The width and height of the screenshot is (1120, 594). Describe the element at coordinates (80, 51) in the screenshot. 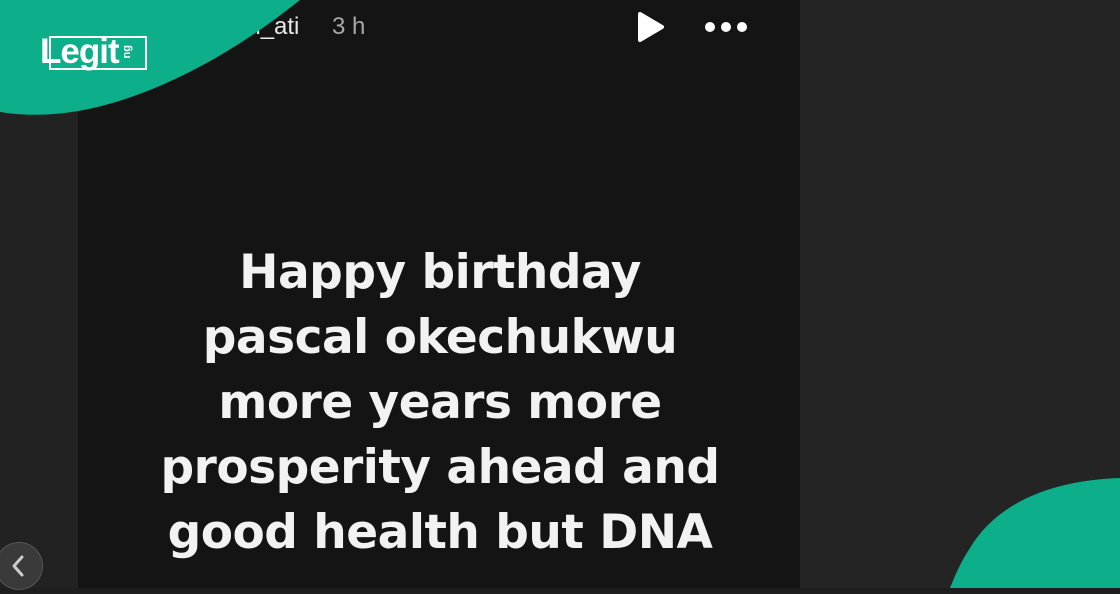

I see `logo-word: Legit` at that location.